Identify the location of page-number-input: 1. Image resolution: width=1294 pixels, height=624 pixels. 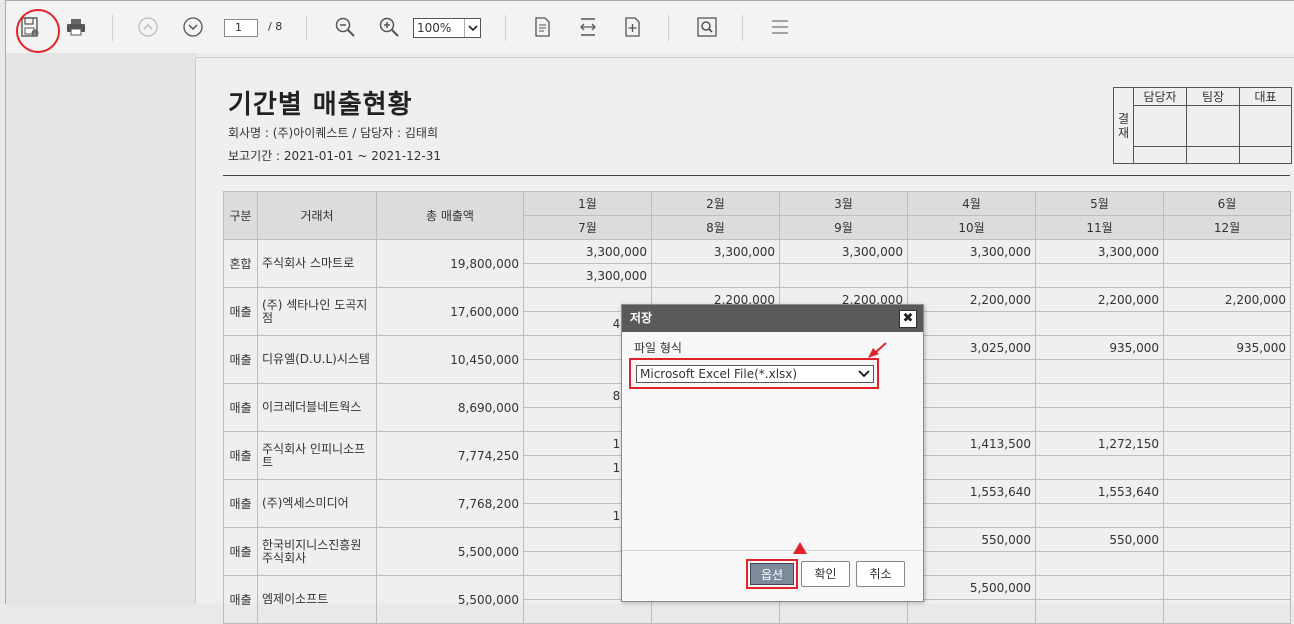
(241, 28).